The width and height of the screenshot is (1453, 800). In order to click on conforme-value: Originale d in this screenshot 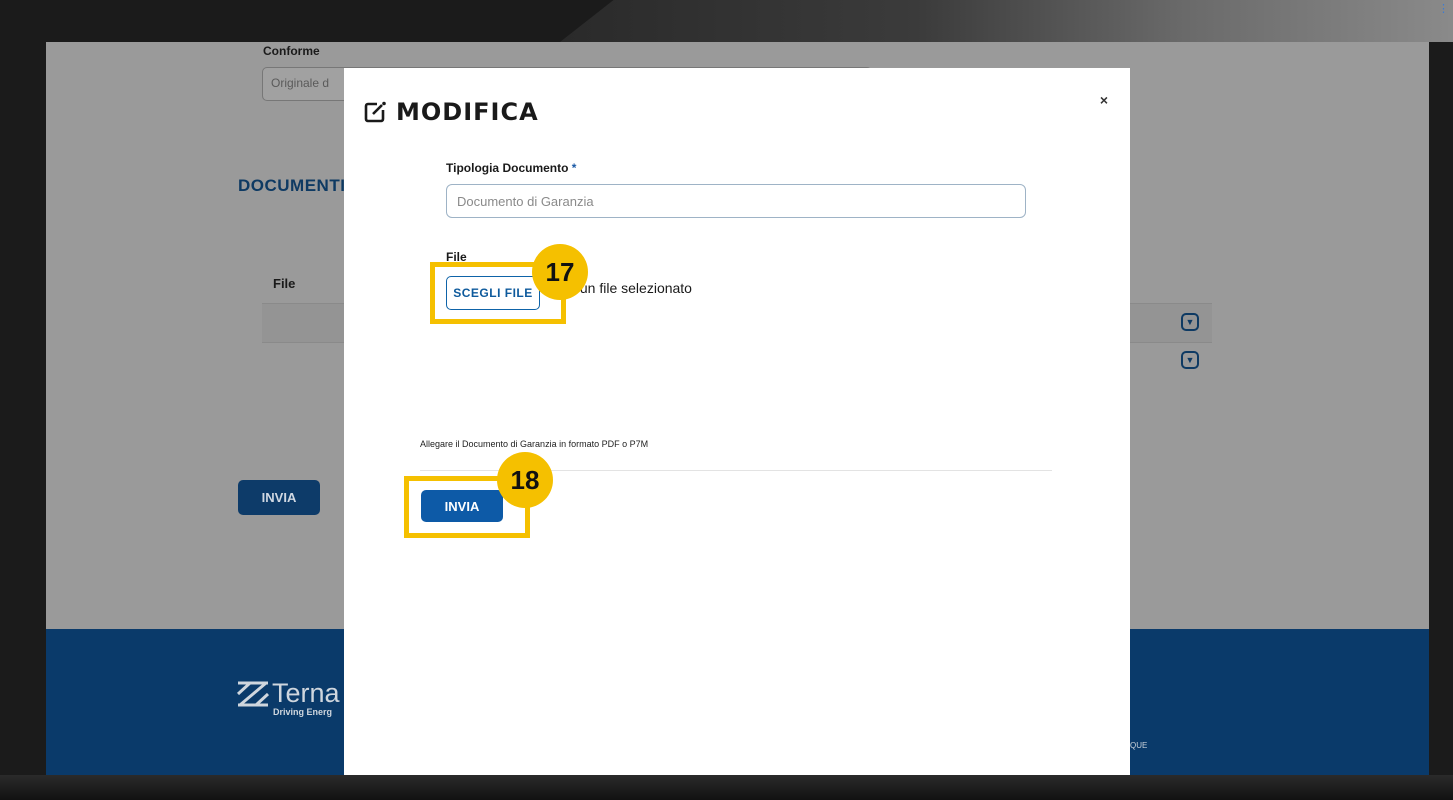, I will do `click(300, 83)`.